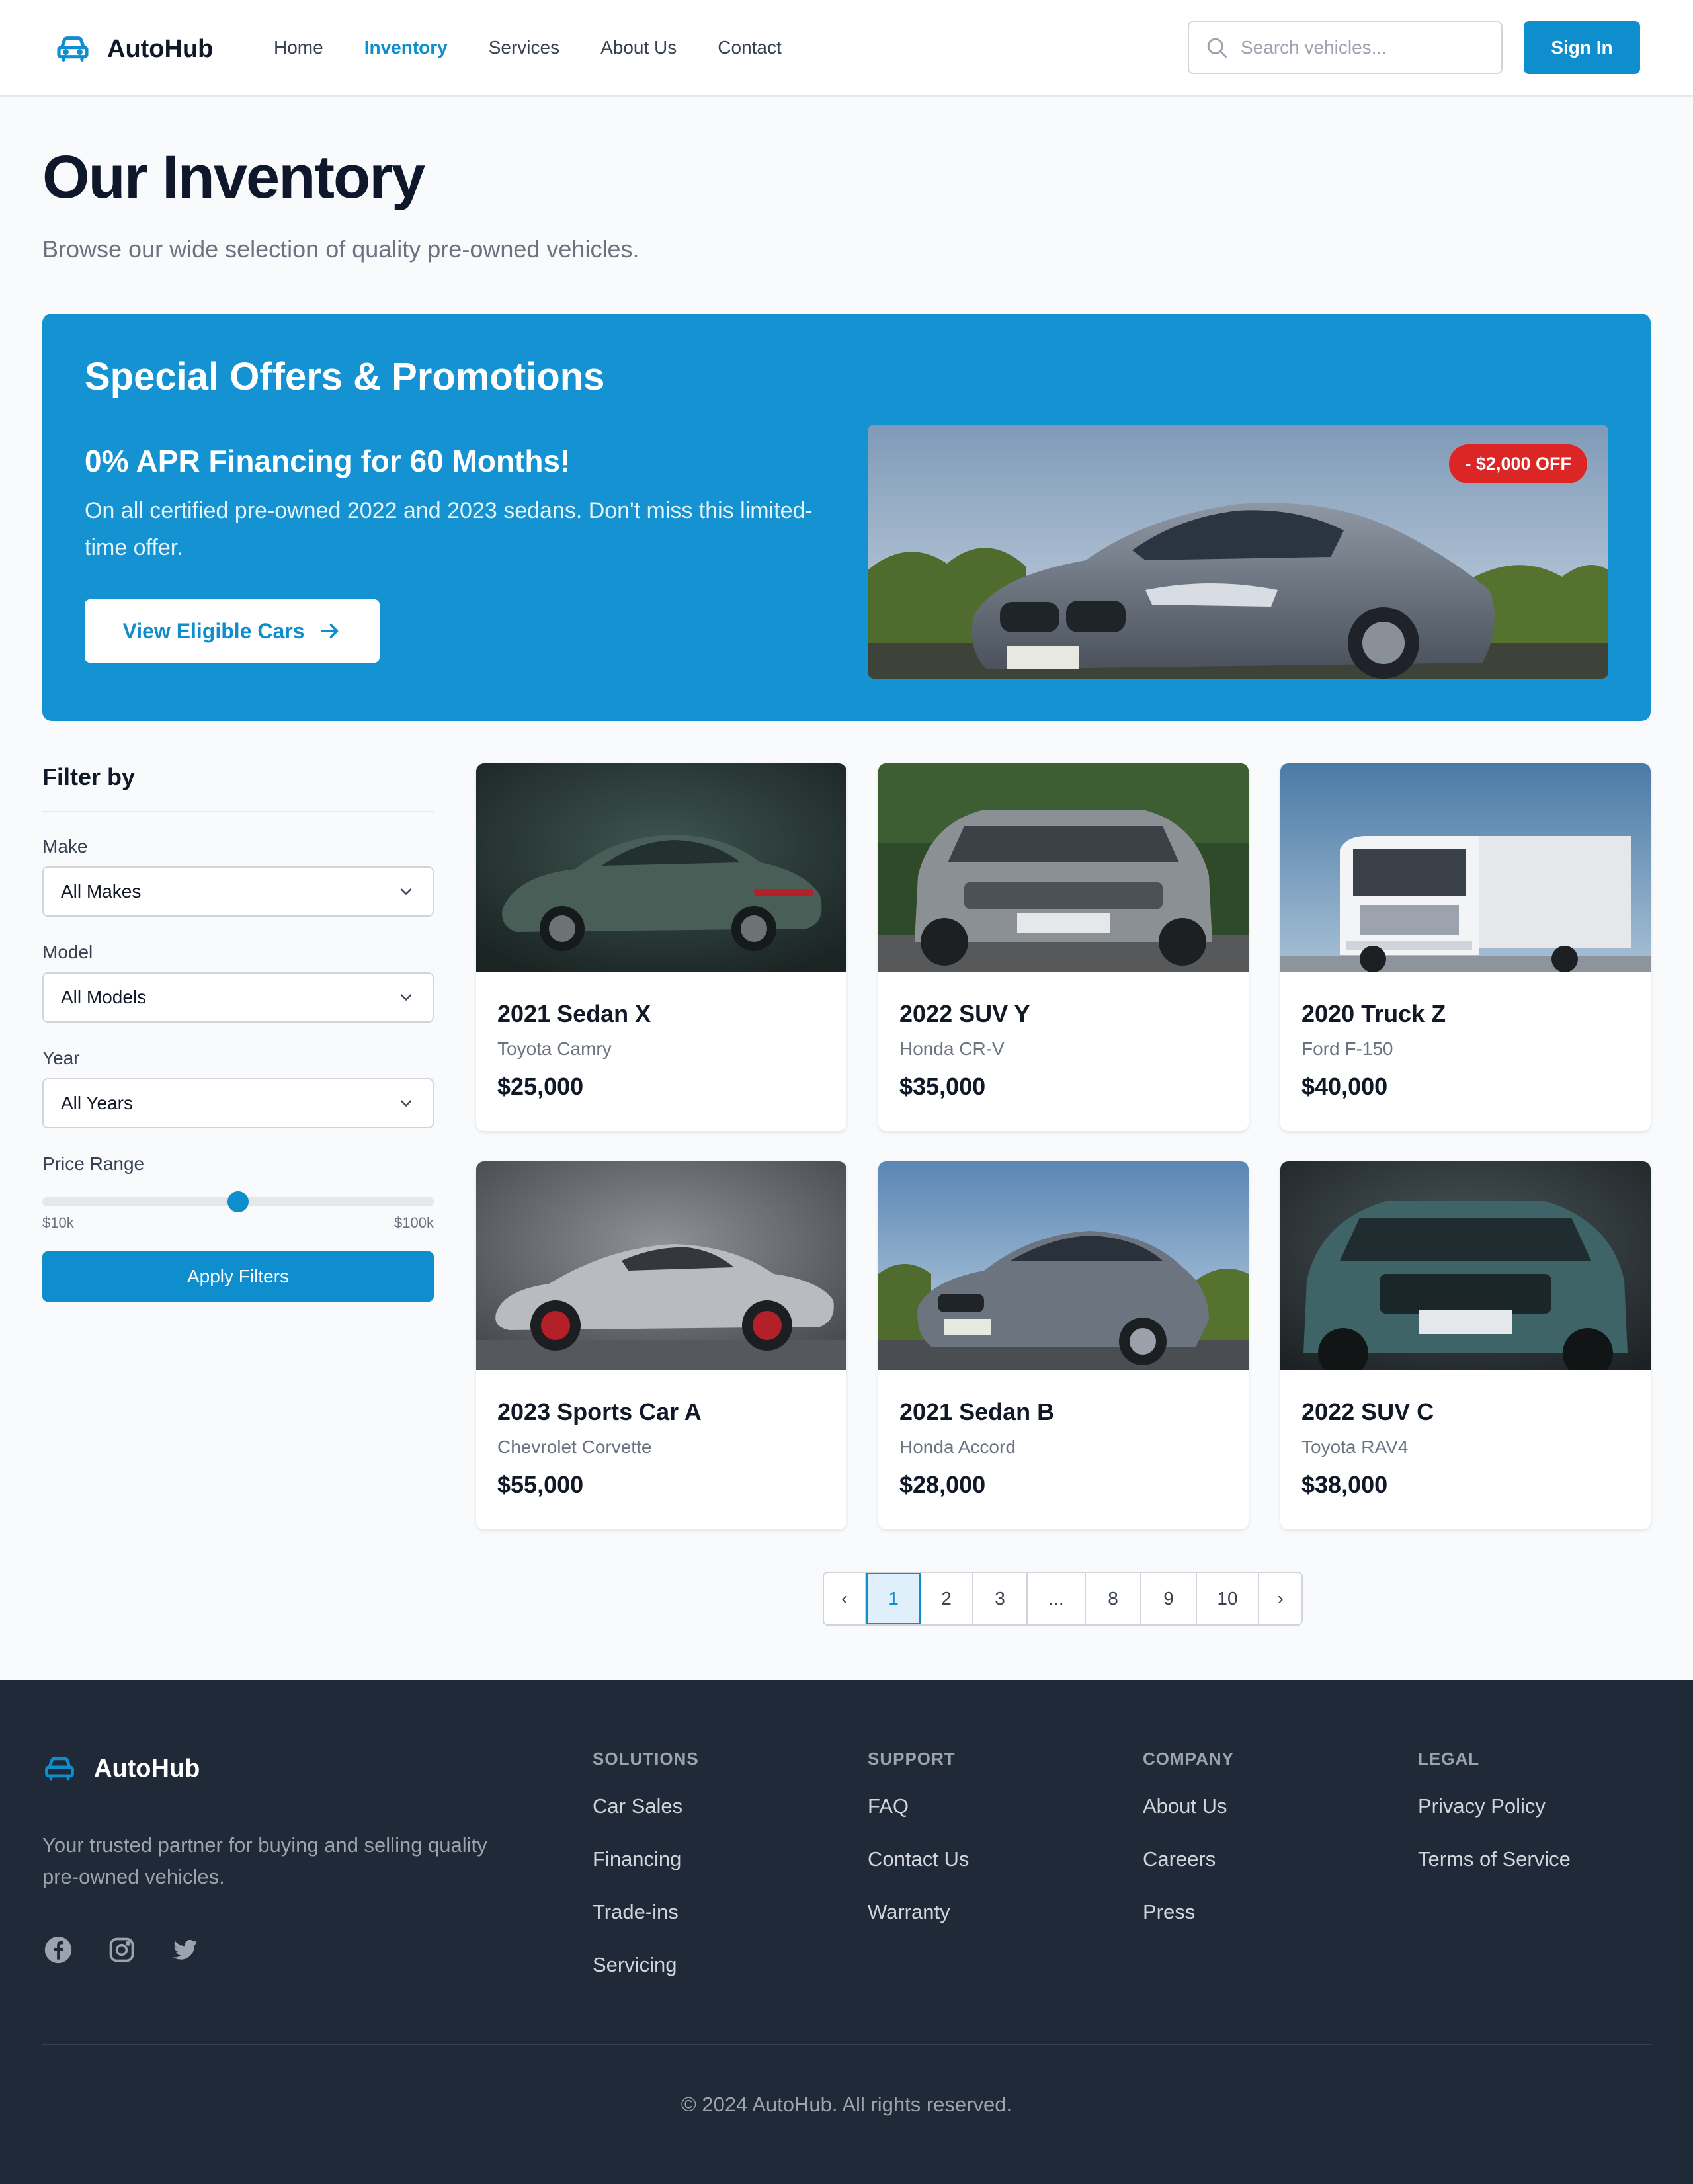 The width and height of the screenshot is (1693, 2184). I want to click on footer-column-legal: LEGAL Privacy Policy Terms of Service, so click(1494, 1810).